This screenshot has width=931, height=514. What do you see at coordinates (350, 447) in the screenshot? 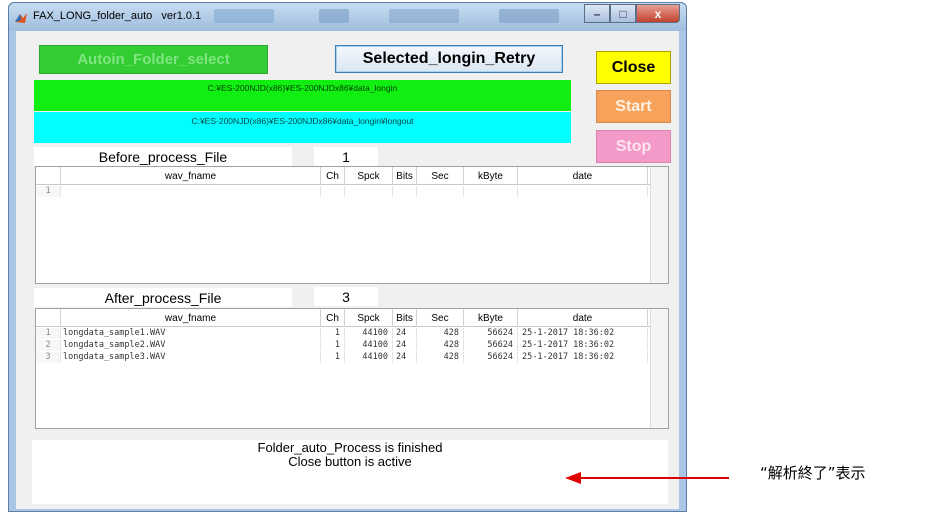
I see `status-line-finished: Folder_auto_Process is finished` at bounding box center [350, 447].